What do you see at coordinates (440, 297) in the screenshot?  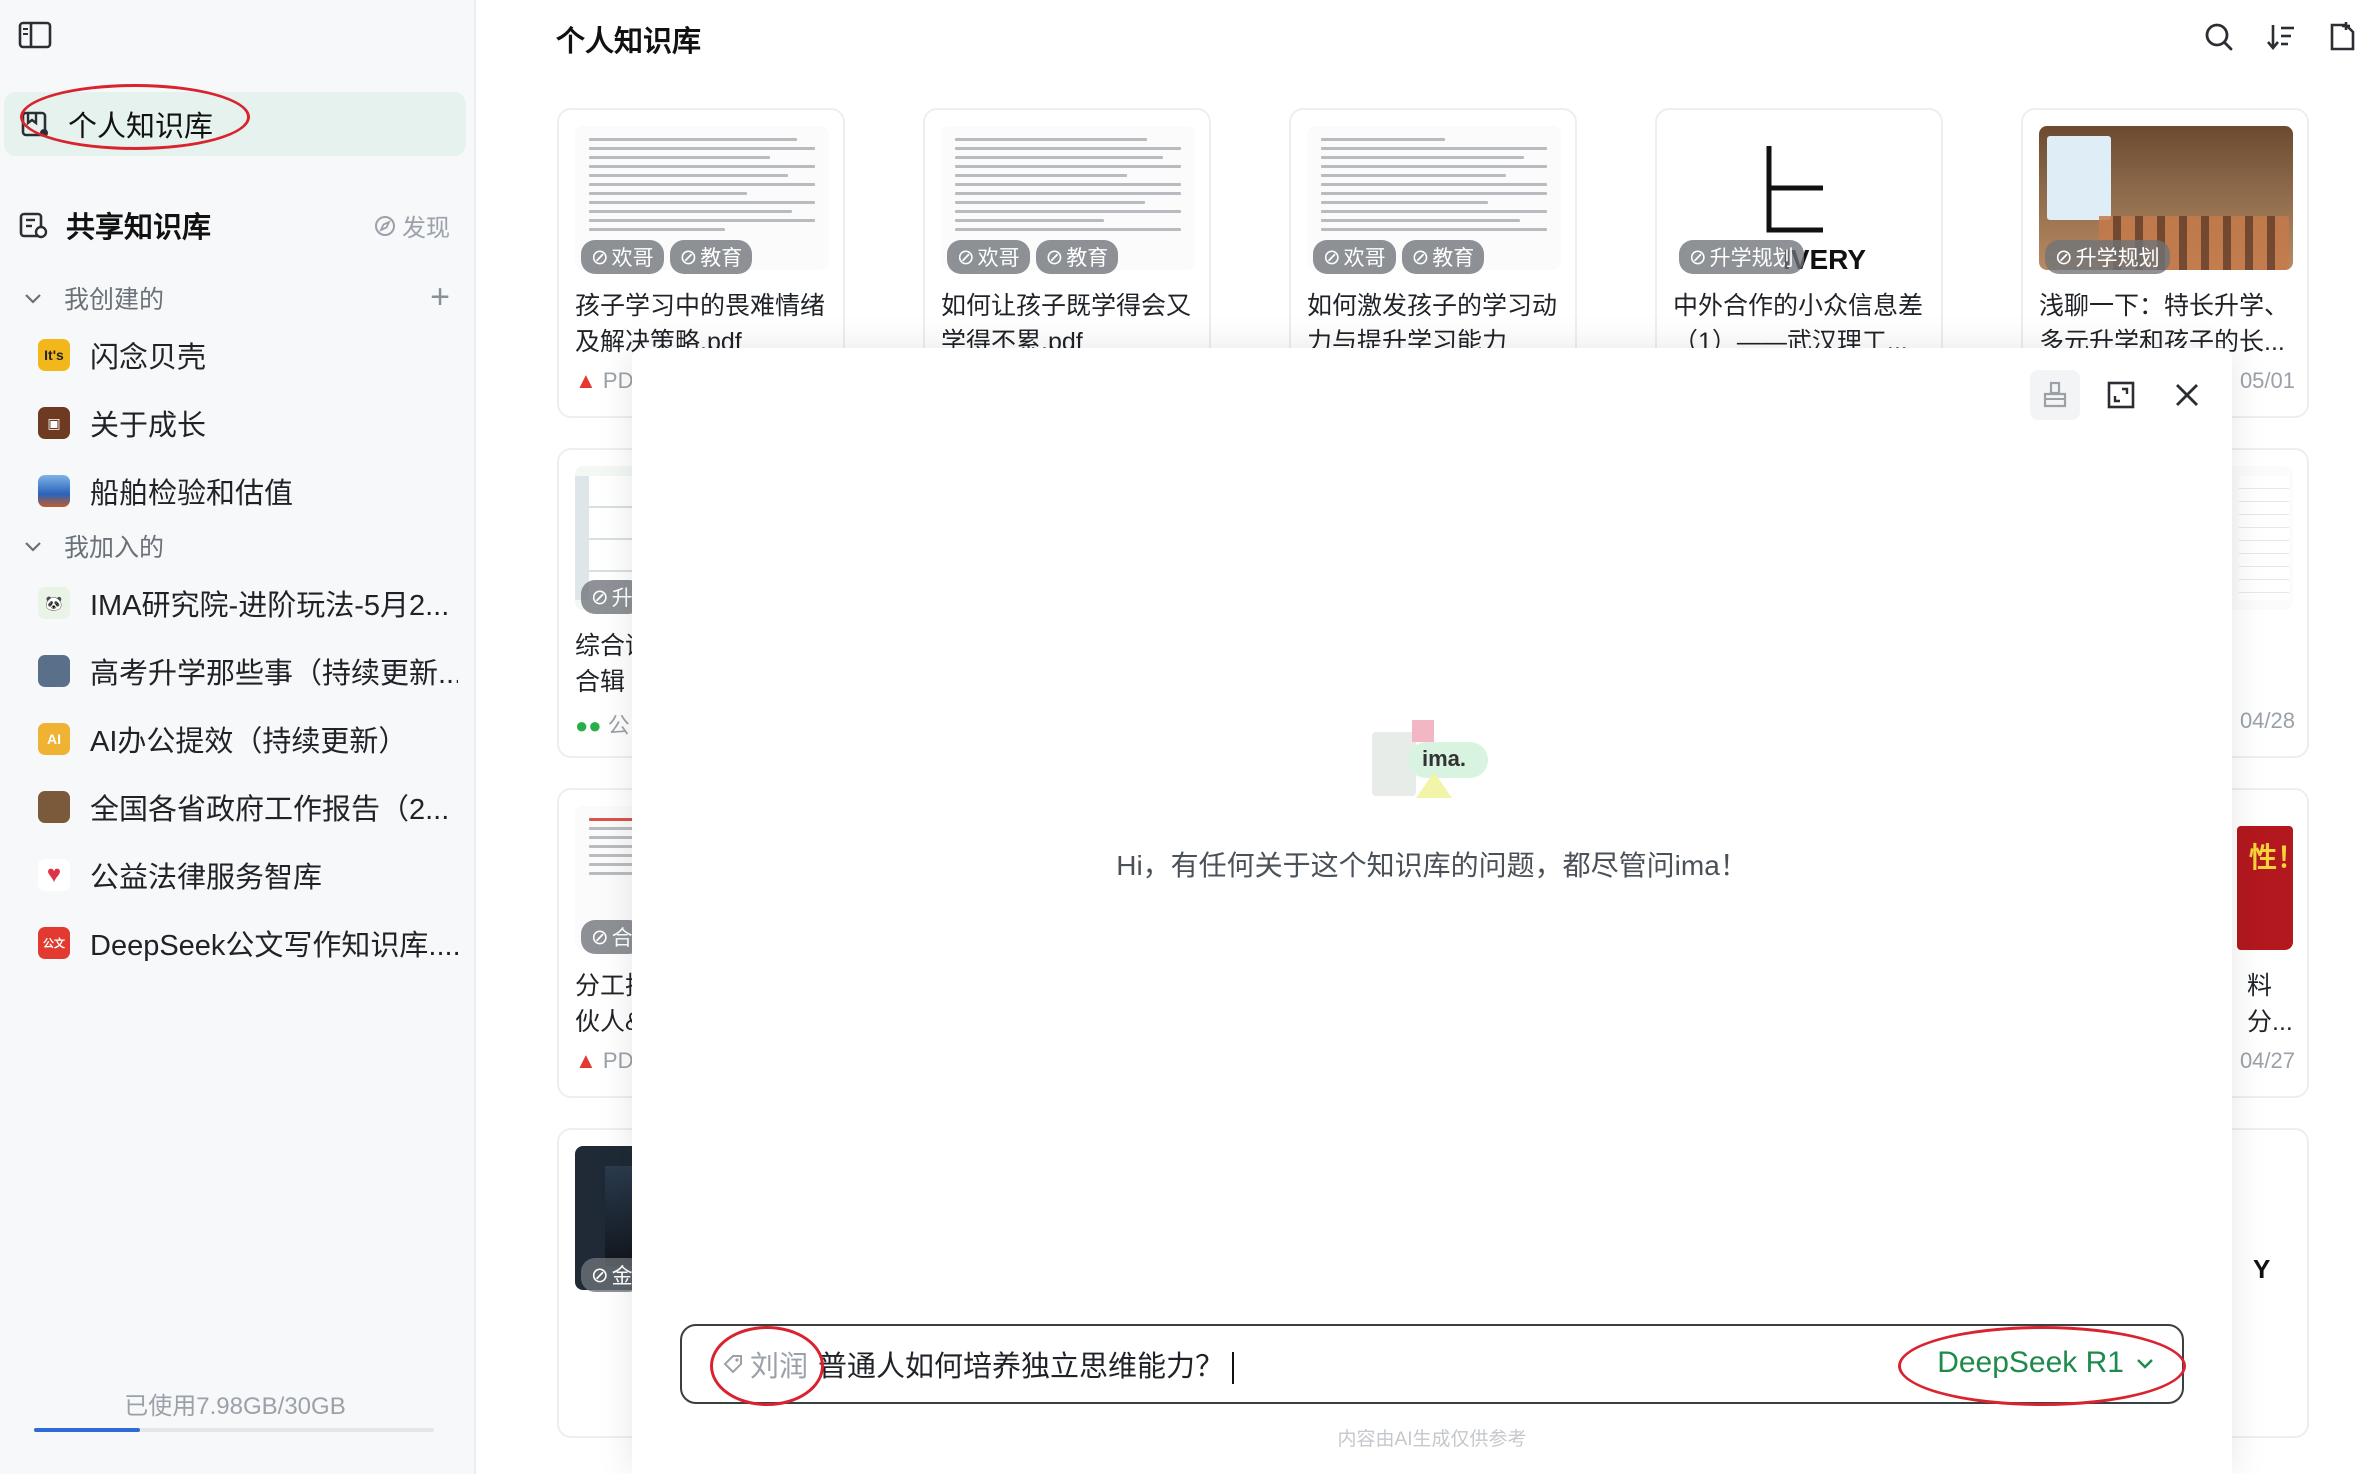 I see `add-icon: +` at bounding box center [440, 297].